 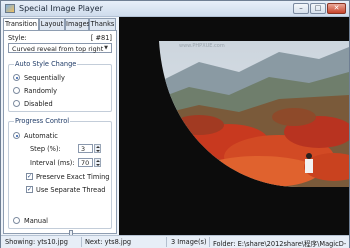 What do you see at coordinates (318, 8) in the screenshot?
I see `maximize-button: □` at bounding box center [318, 8].